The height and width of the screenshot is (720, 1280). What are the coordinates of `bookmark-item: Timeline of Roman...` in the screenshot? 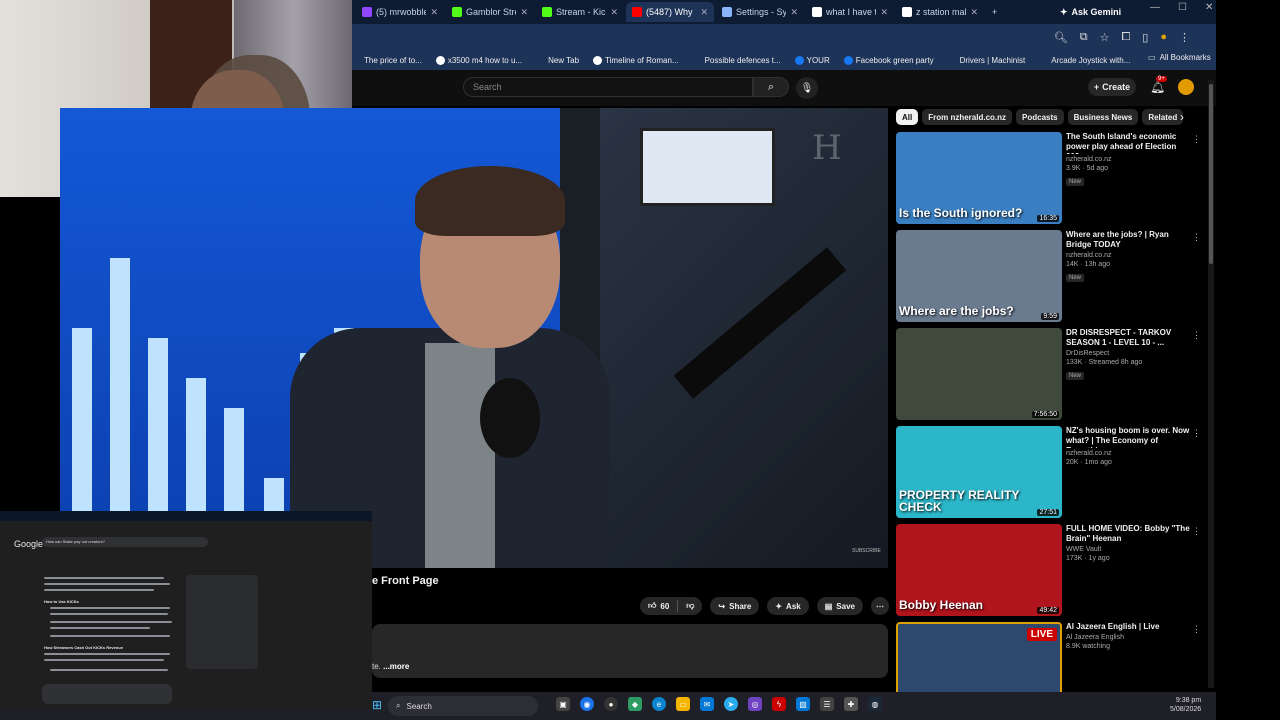 It's located at (636, 60).